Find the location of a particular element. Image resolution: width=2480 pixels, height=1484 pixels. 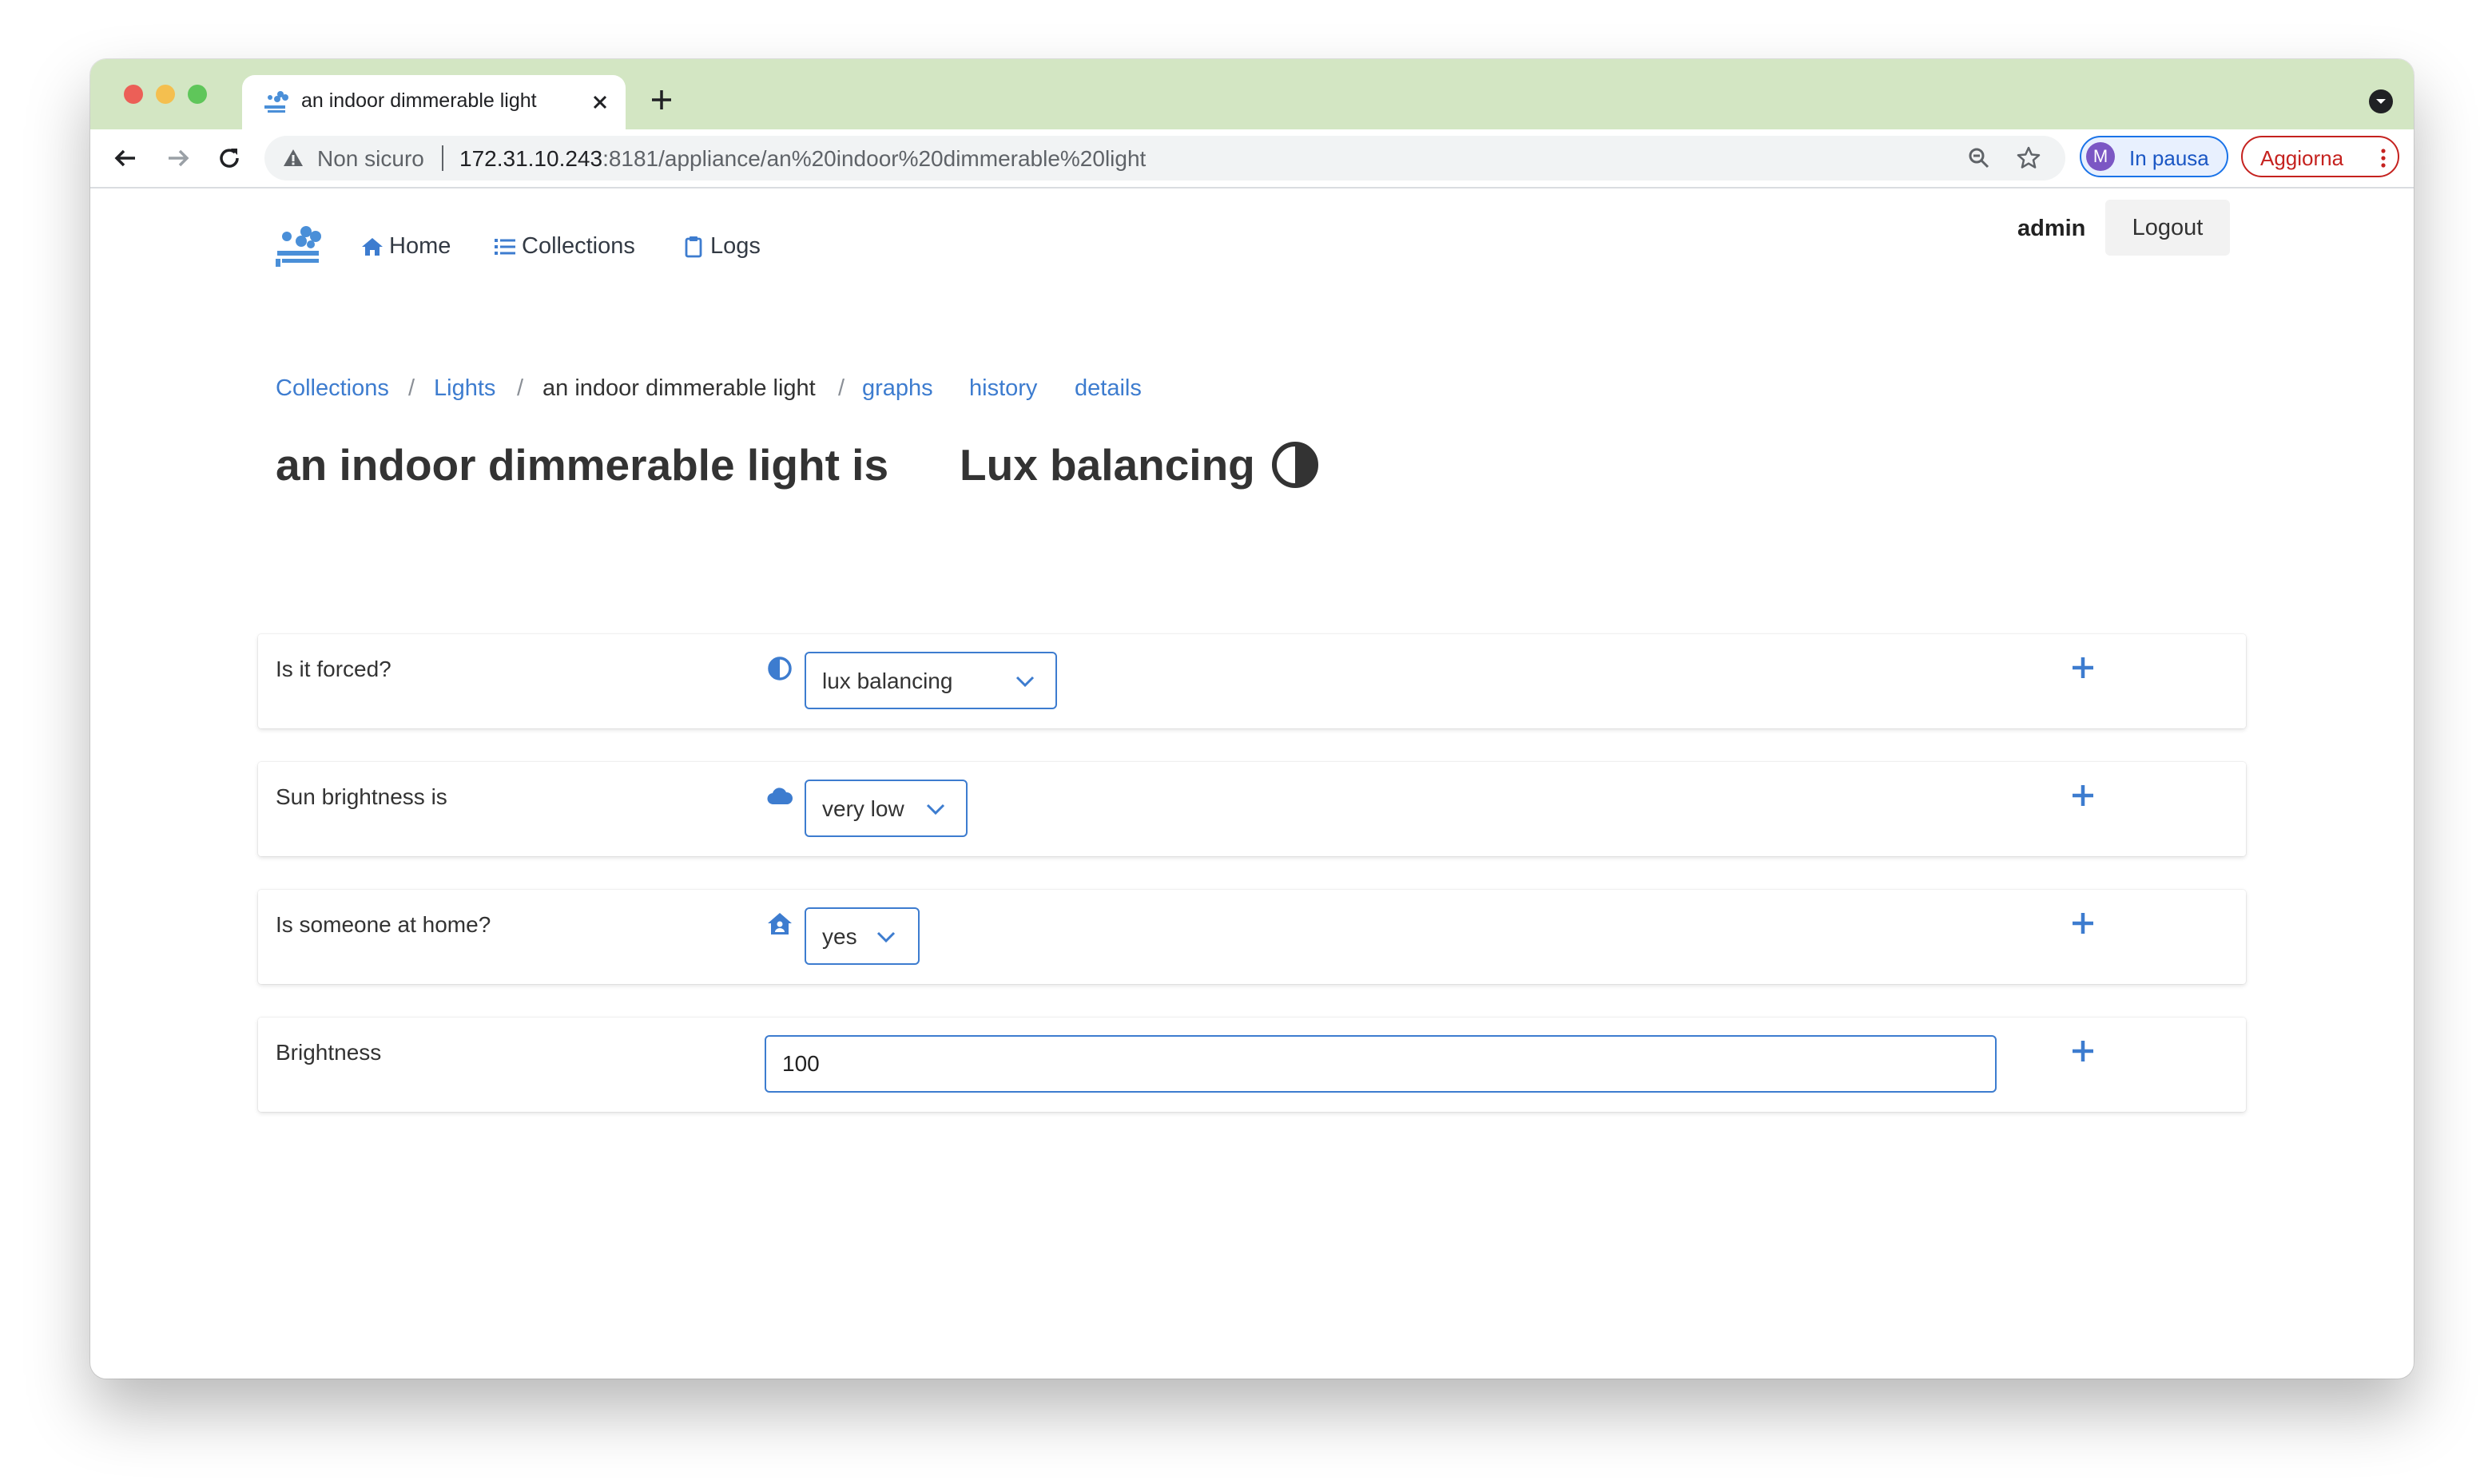

page-state-label: Lux balancing is located at coordinates (1108, 465).